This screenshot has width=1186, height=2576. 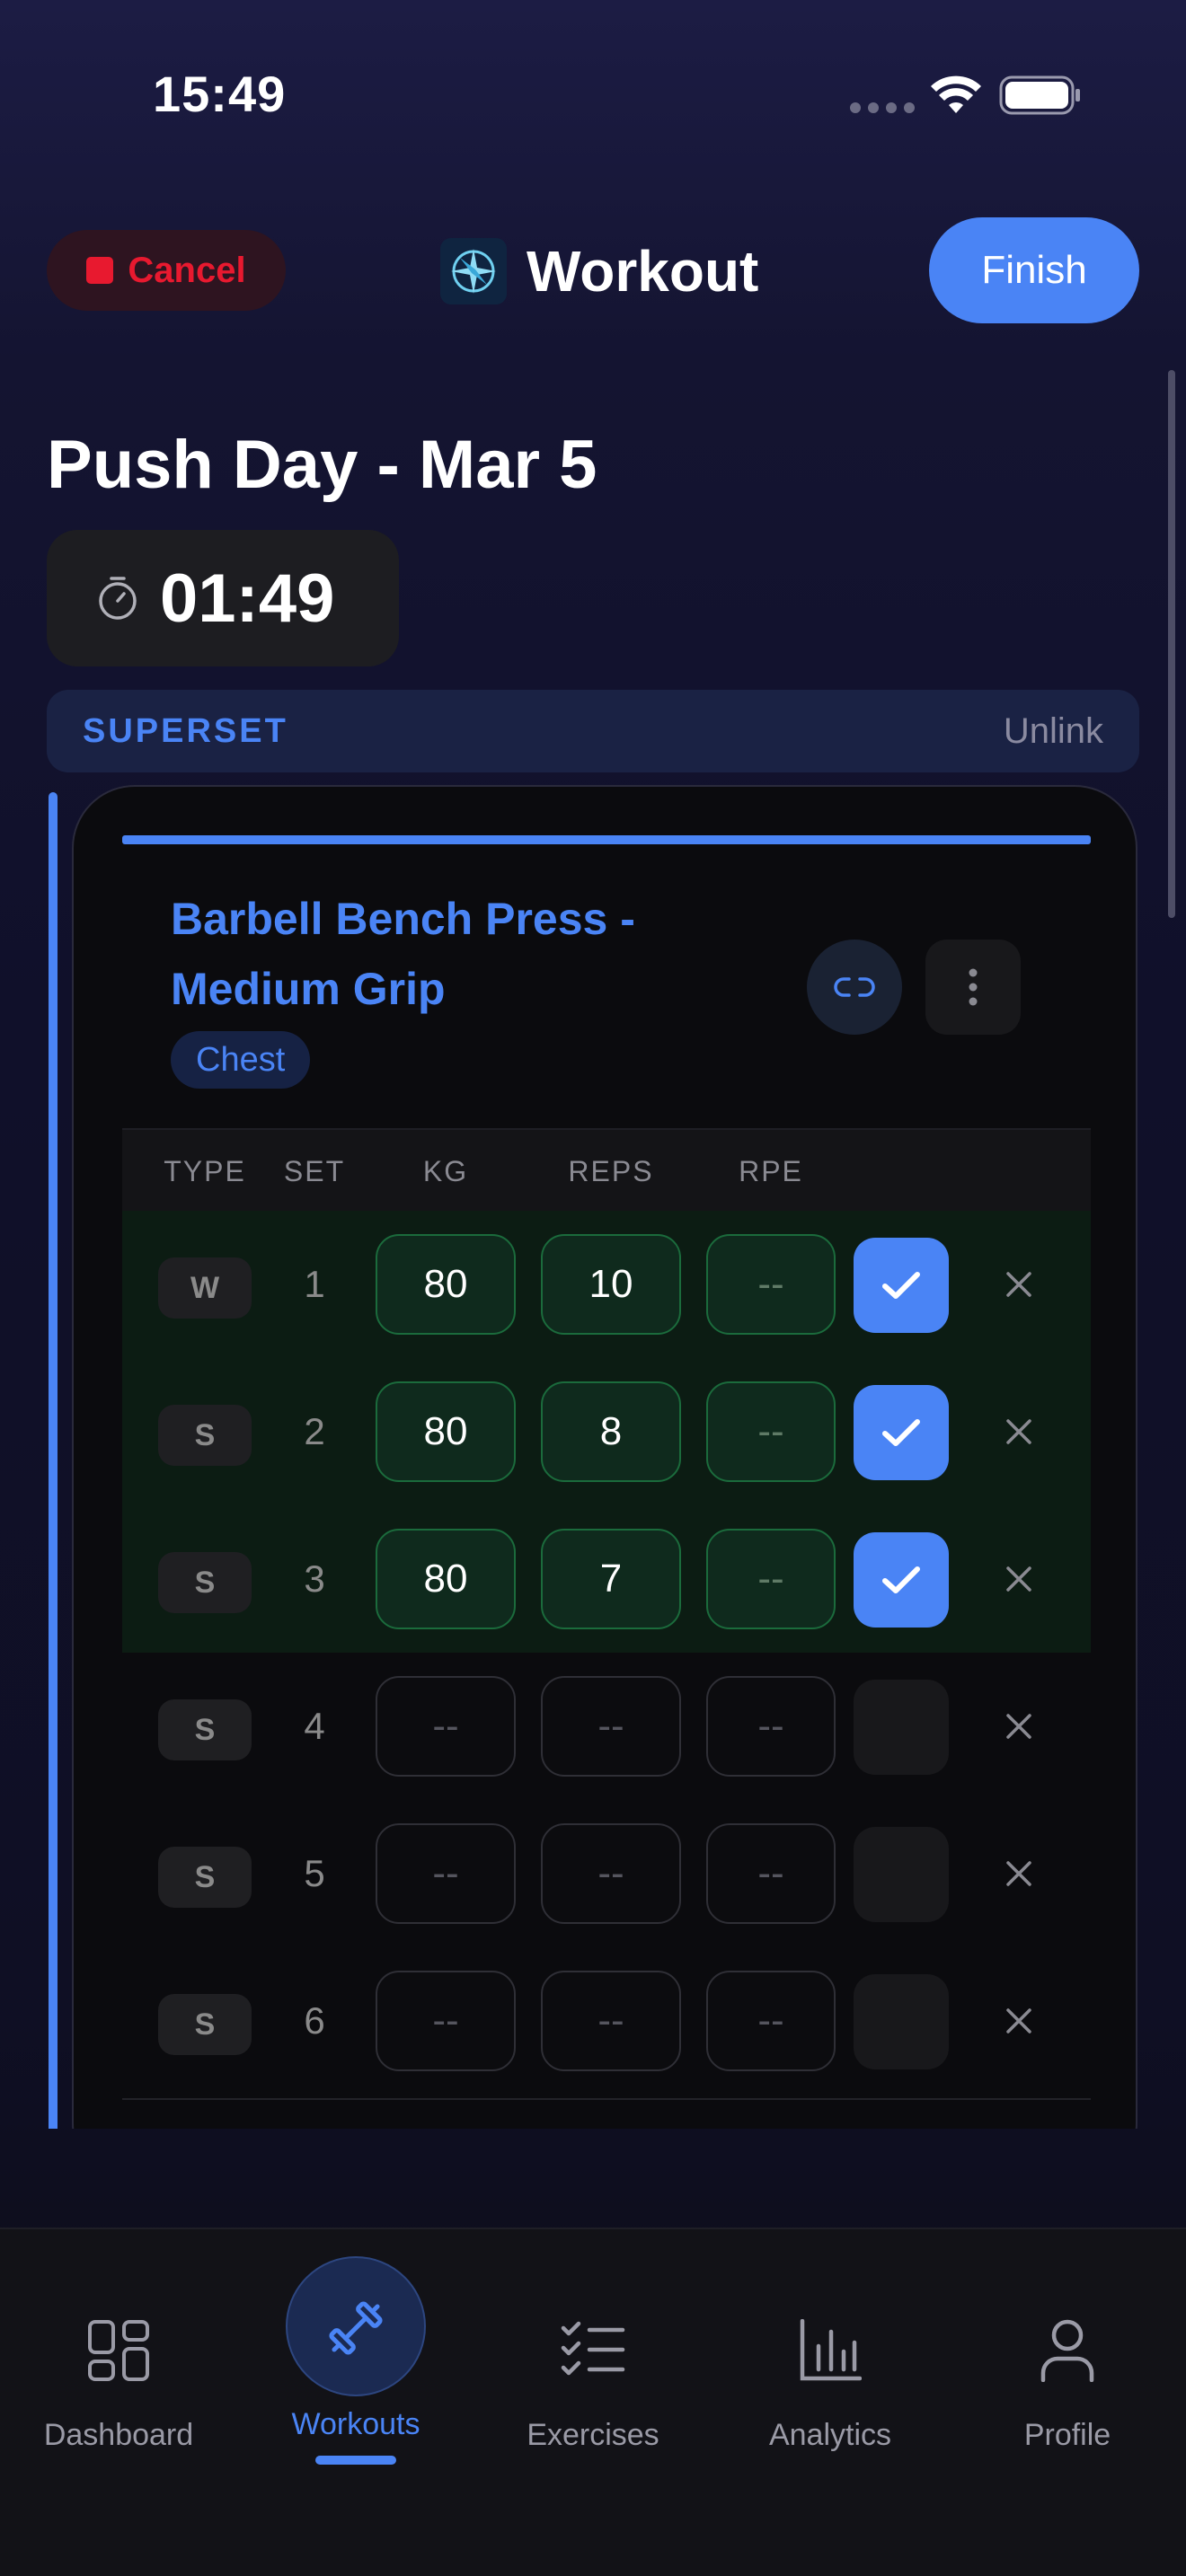 I want to click on tab-analytics: Analytics, so click(x=830, y=2364).